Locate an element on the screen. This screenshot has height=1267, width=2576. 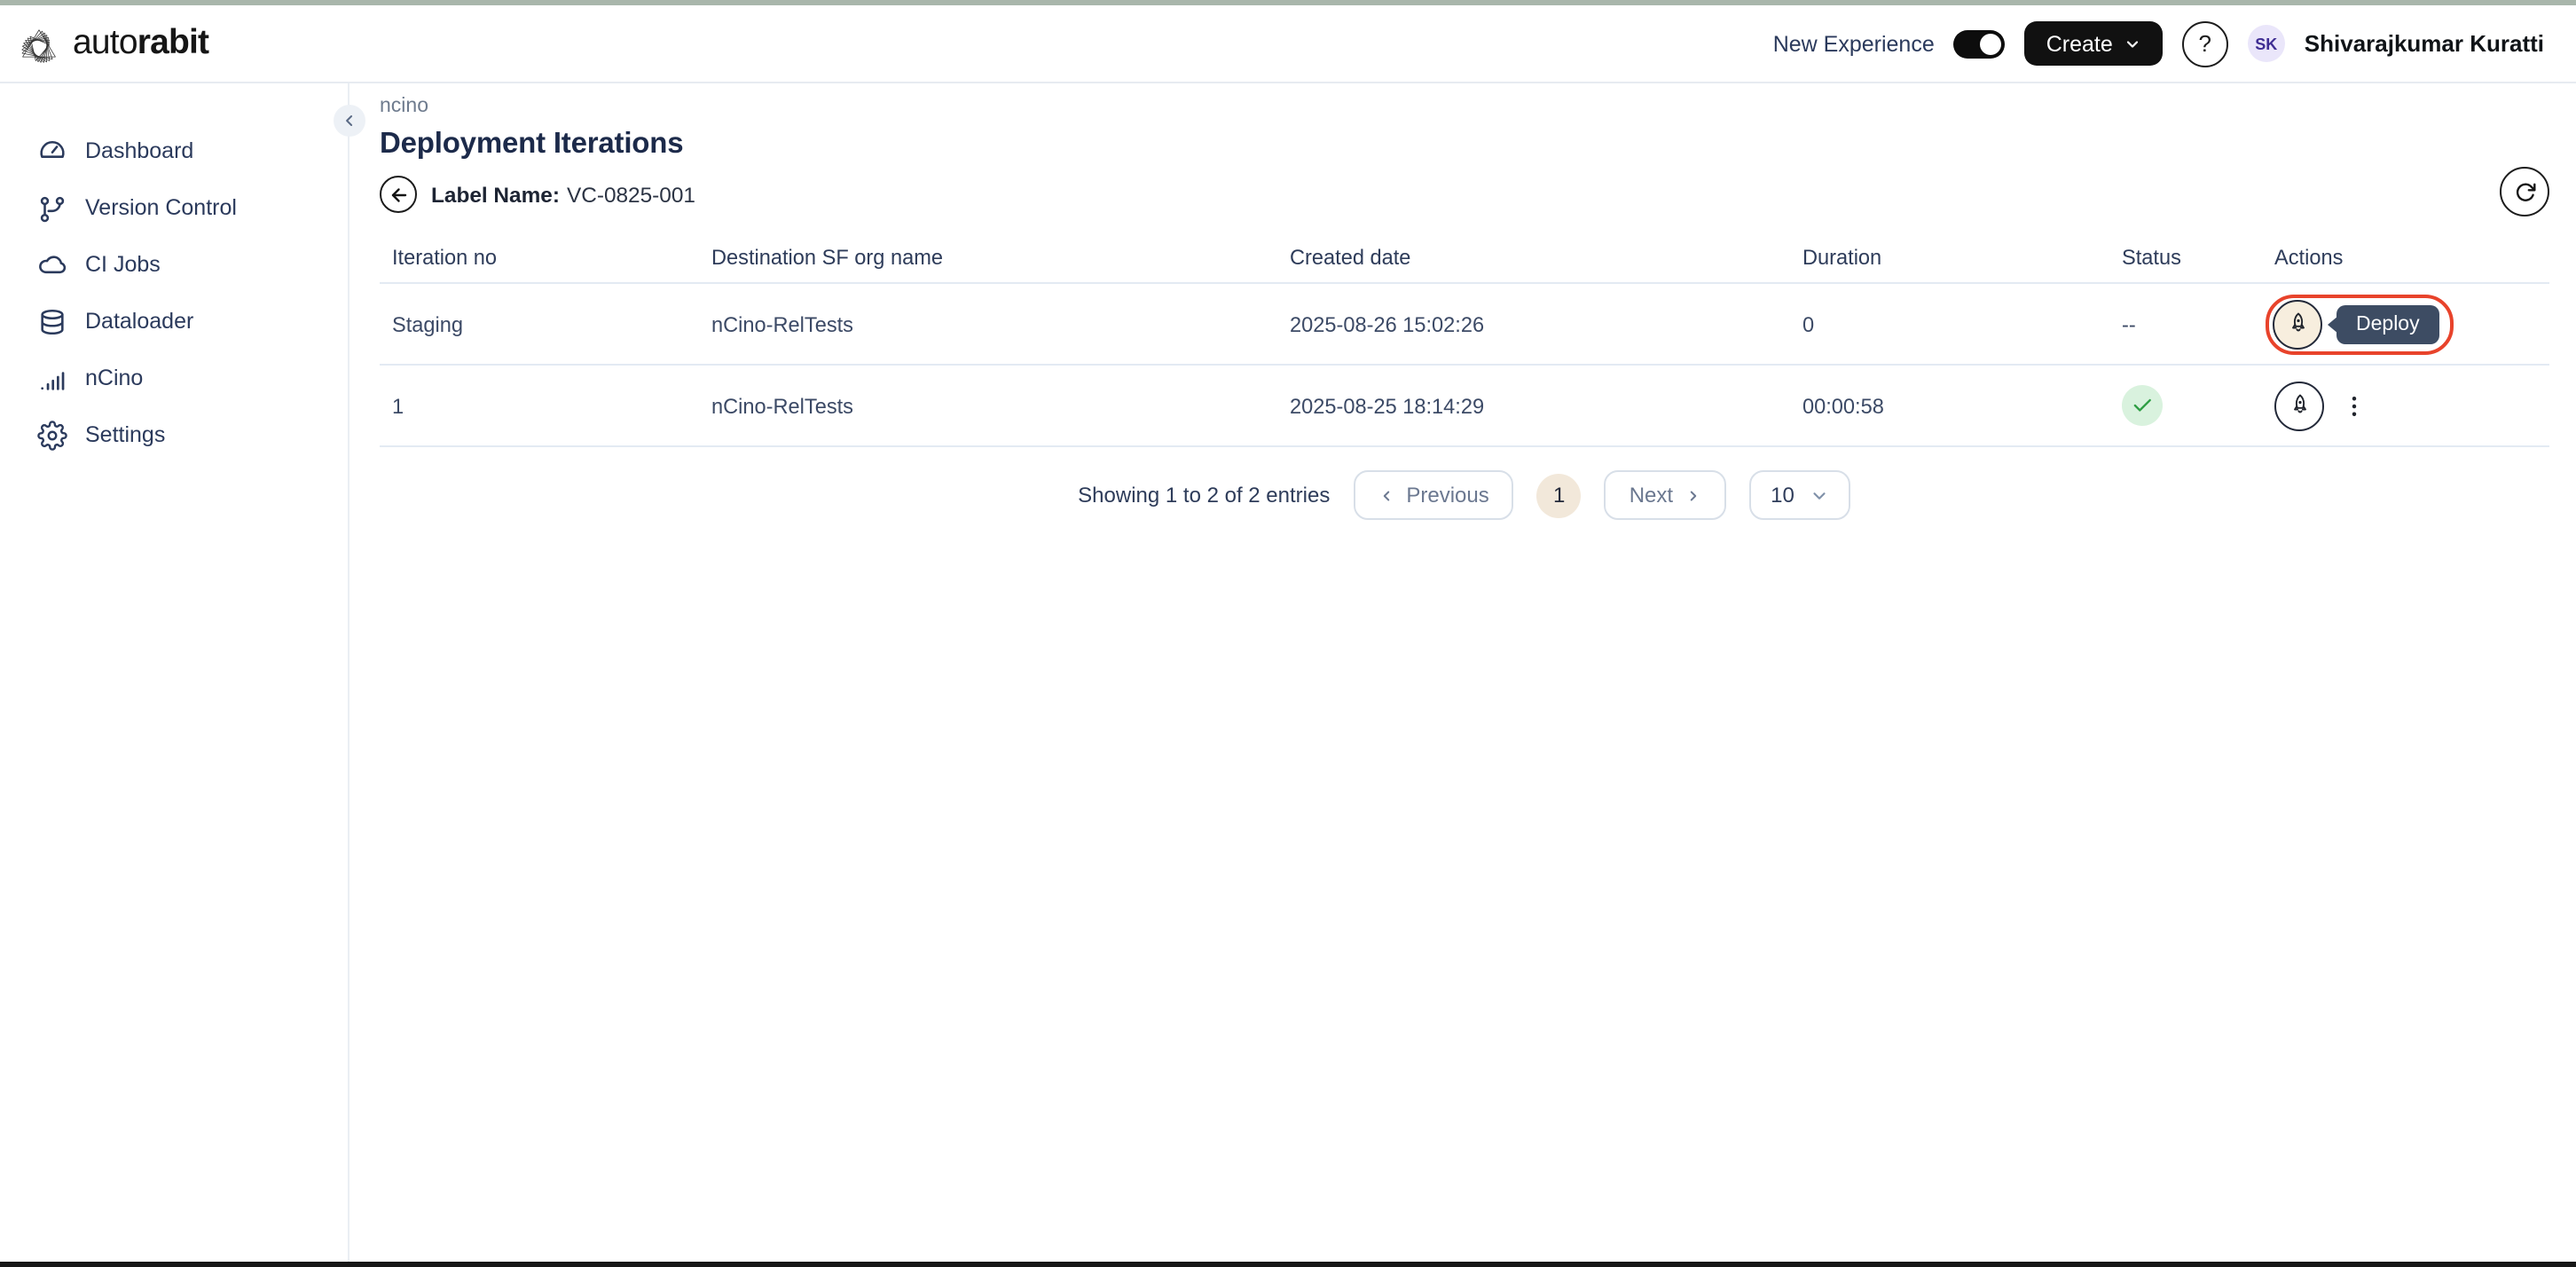
cell-actions: Deploy is located at coordinates (2405, 324).